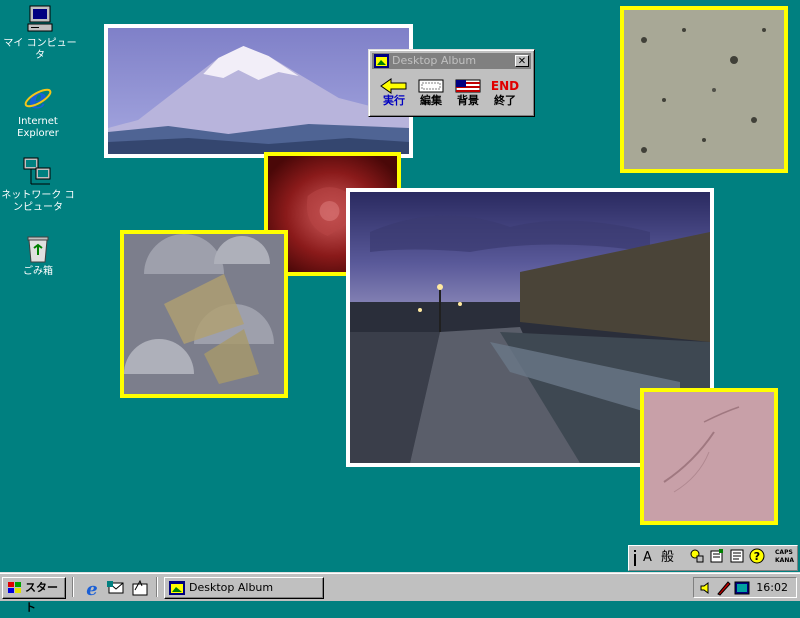 This screenshot has width=800, height=618. I want to click on background-button: 背景, so click(468, 95).